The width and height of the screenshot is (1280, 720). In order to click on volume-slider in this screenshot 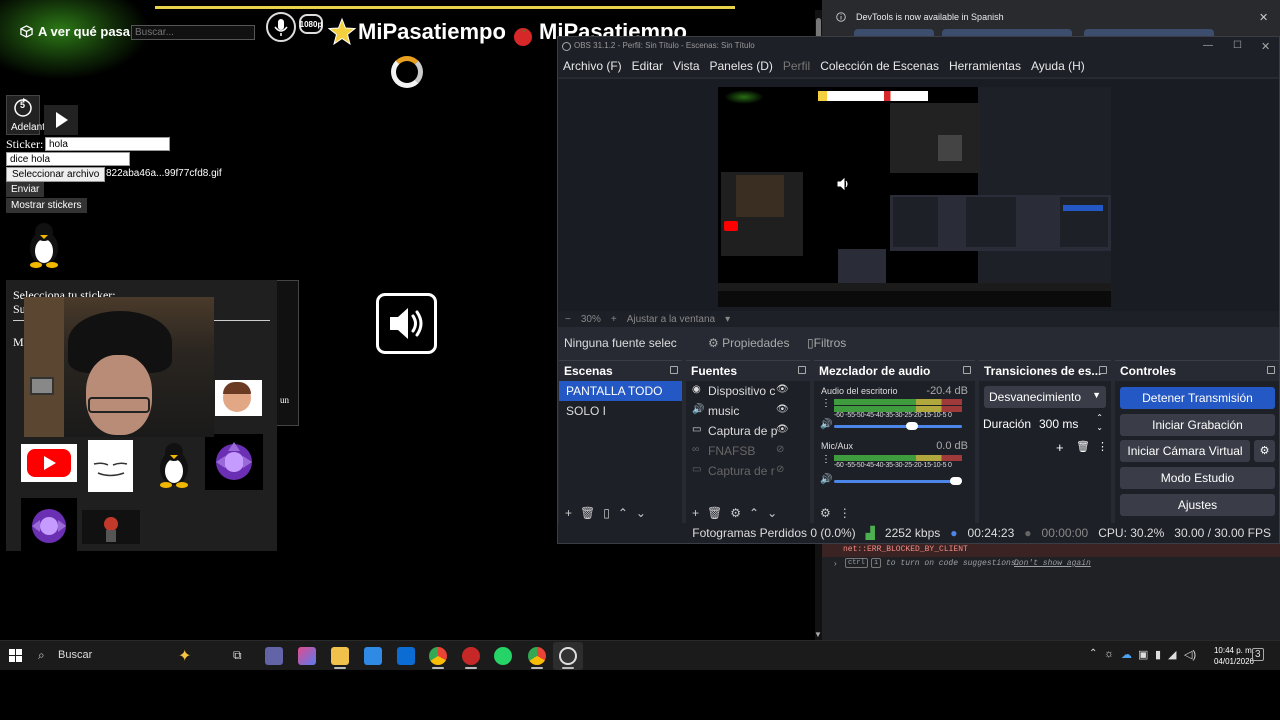, I will do `click(898, 481)`.